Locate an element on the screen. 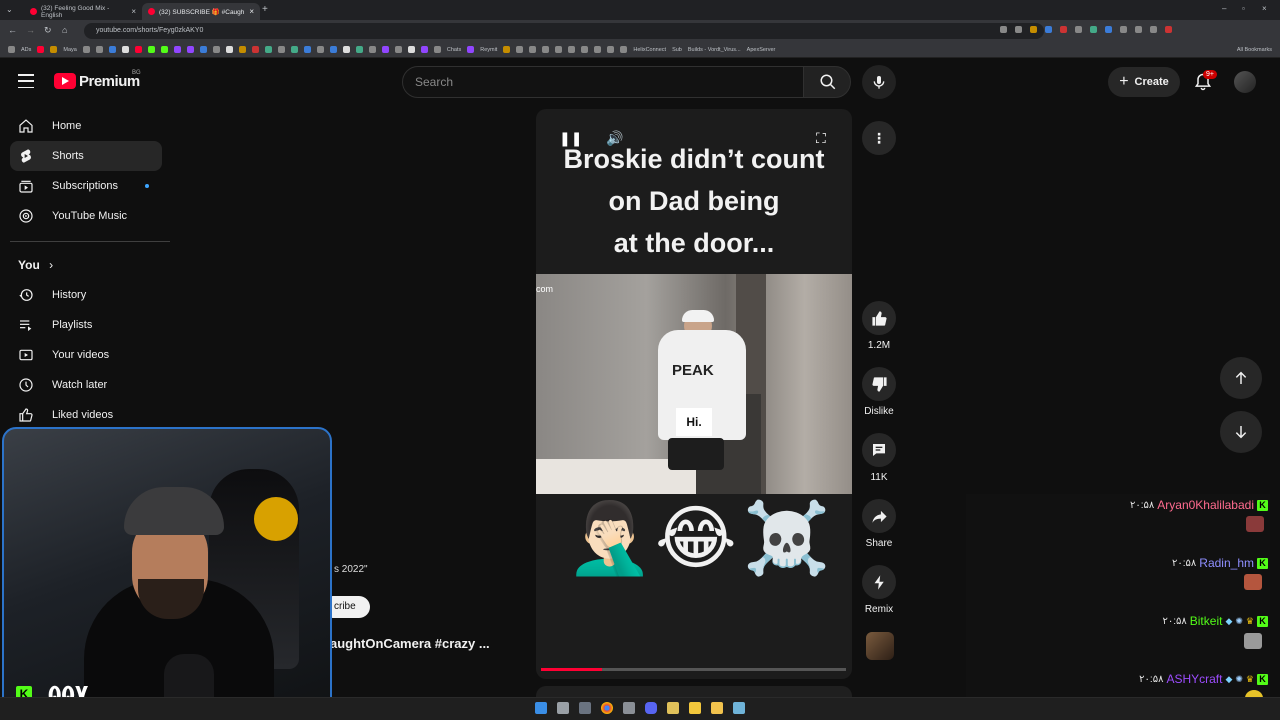 The width and height of the screenshot is (1280, 720). volume-icon: 🔊 is located at coordinates (614, 138).